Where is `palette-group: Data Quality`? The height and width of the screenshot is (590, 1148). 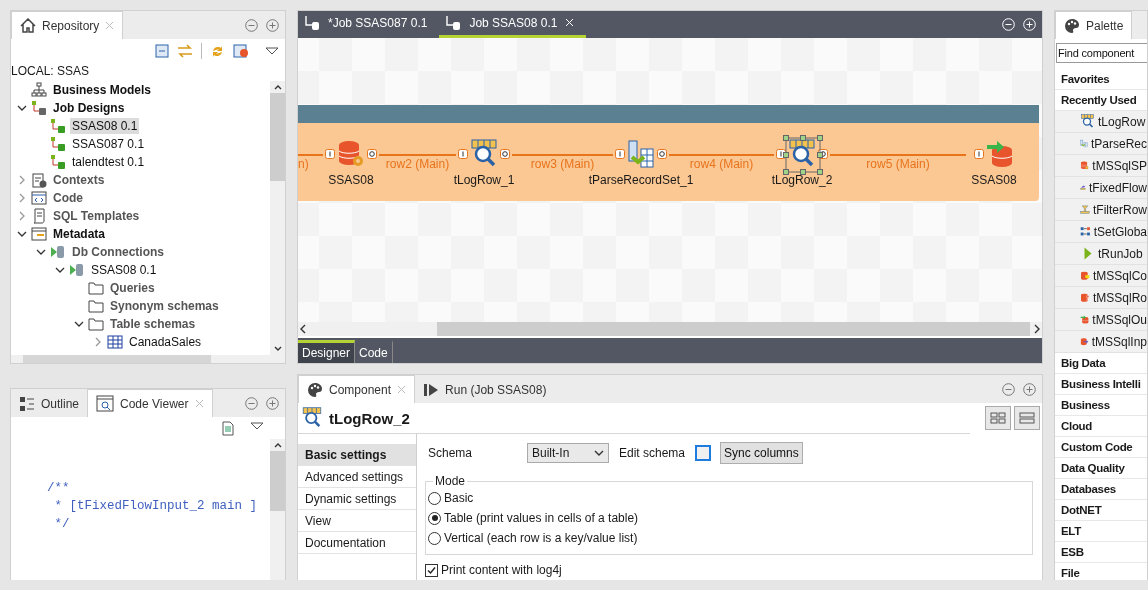 palette-group: Data Quality is located at coordinates (1101, 468).